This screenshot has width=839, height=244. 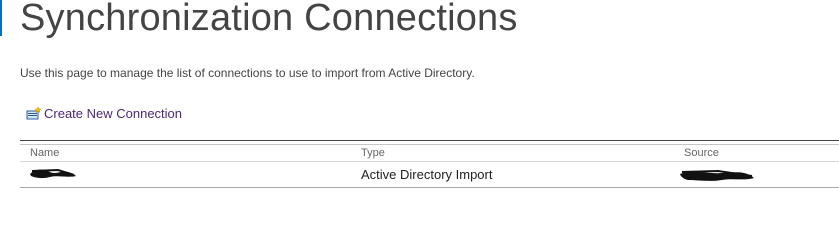 What do you see at coordinates (53, 173) in the screenshot?
I see `name-redaction-scribble` at bounding box center [53, 173].